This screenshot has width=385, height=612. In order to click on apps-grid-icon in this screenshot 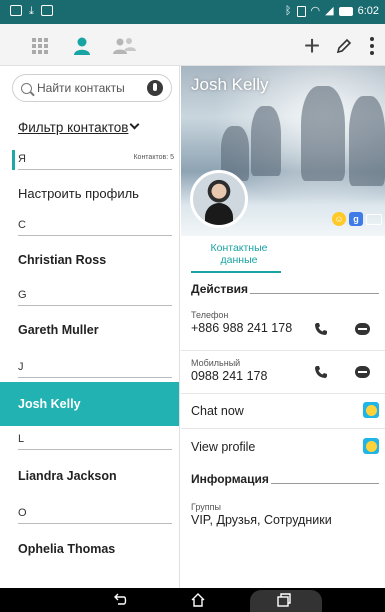, I will do `click(40, 46)`.